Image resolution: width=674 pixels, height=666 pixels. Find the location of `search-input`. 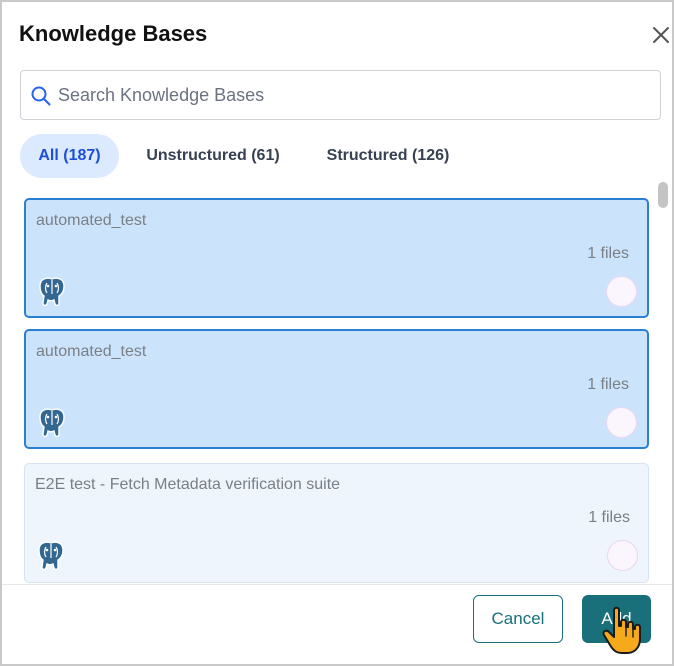

search-input is located at coordinates (353, 95).